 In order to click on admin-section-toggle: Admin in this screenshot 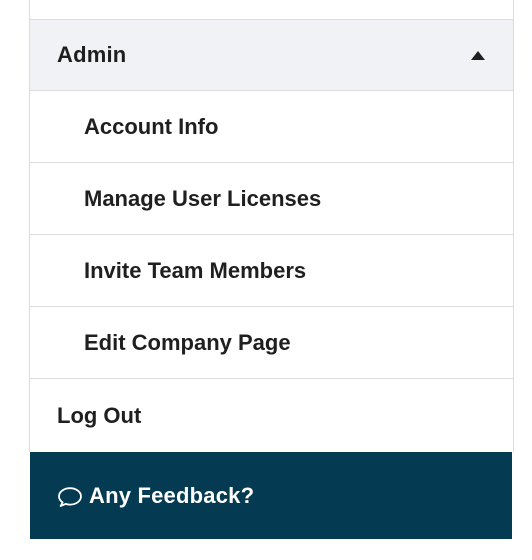, I will do `click(271, 55)`.